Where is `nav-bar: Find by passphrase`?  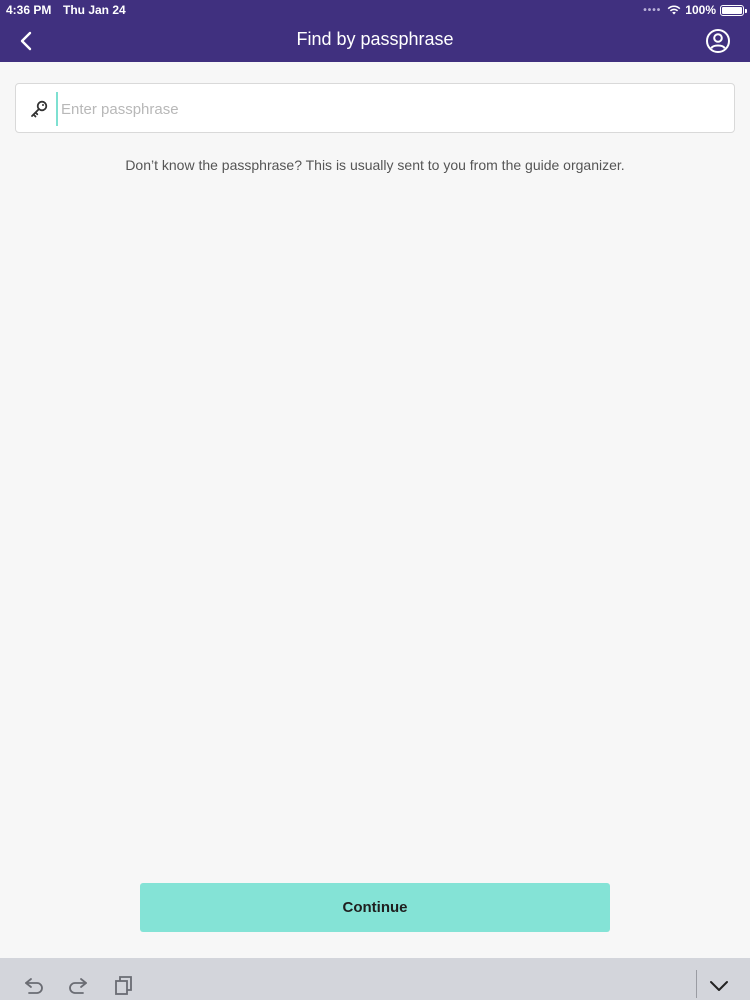 nav-bar: Find by passphrase is located at coordinates (375, 41).